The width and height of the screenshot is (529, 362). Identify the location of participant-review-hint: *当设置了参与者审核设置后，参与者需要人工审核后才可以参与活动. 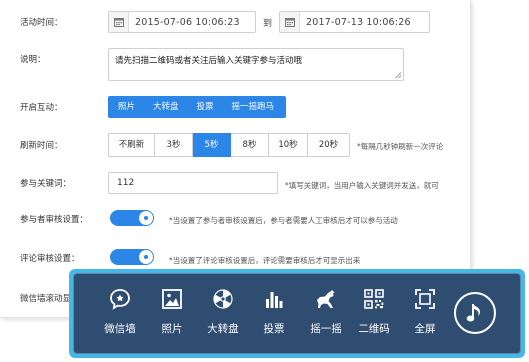
(283, 220).